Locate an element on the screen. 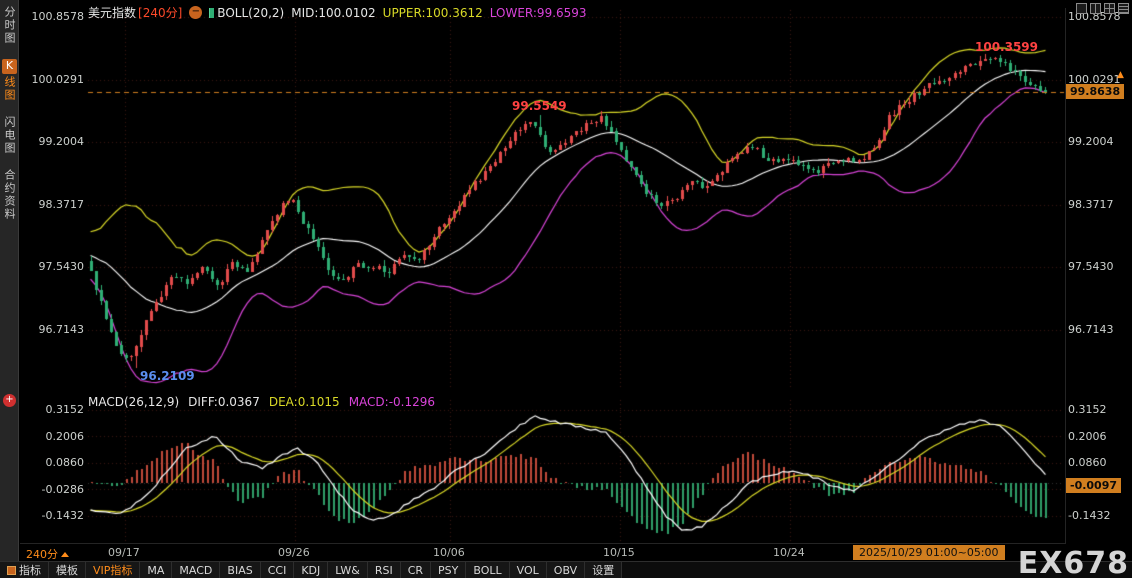  toolbar-button-label: BIAS is located at coordinates (240, 570).